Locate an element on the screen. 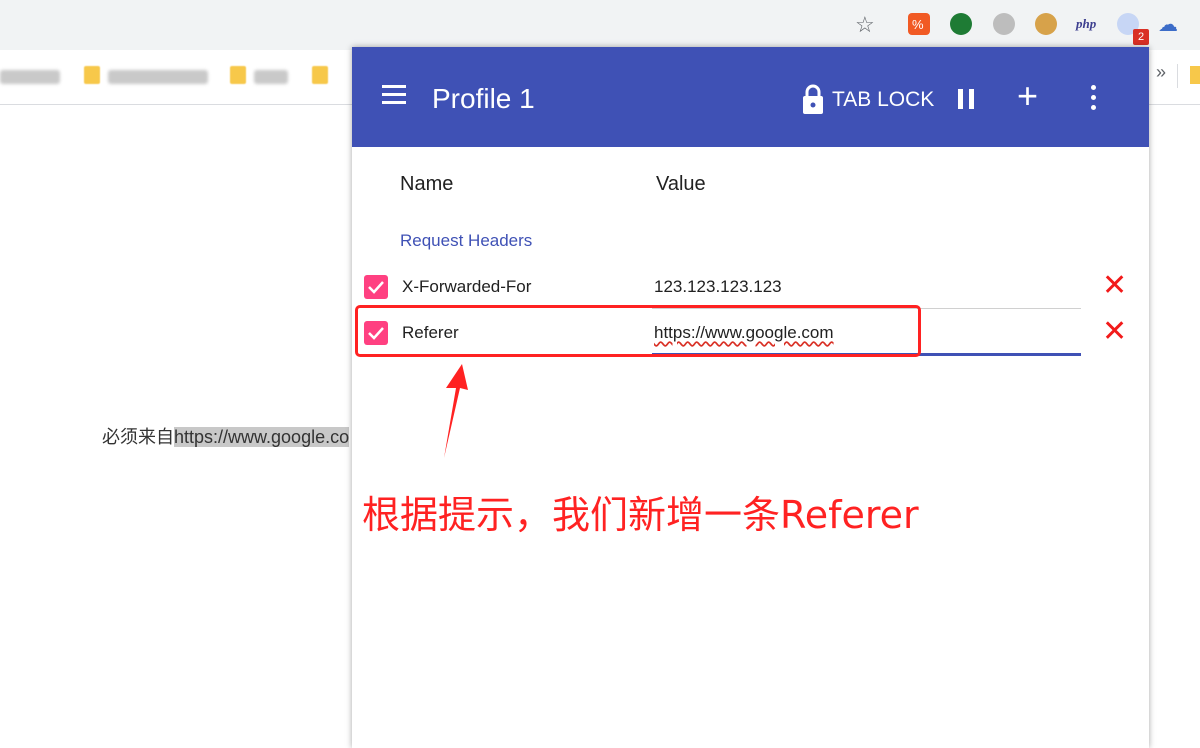  pause-icon is located at coordinates (967, 99).